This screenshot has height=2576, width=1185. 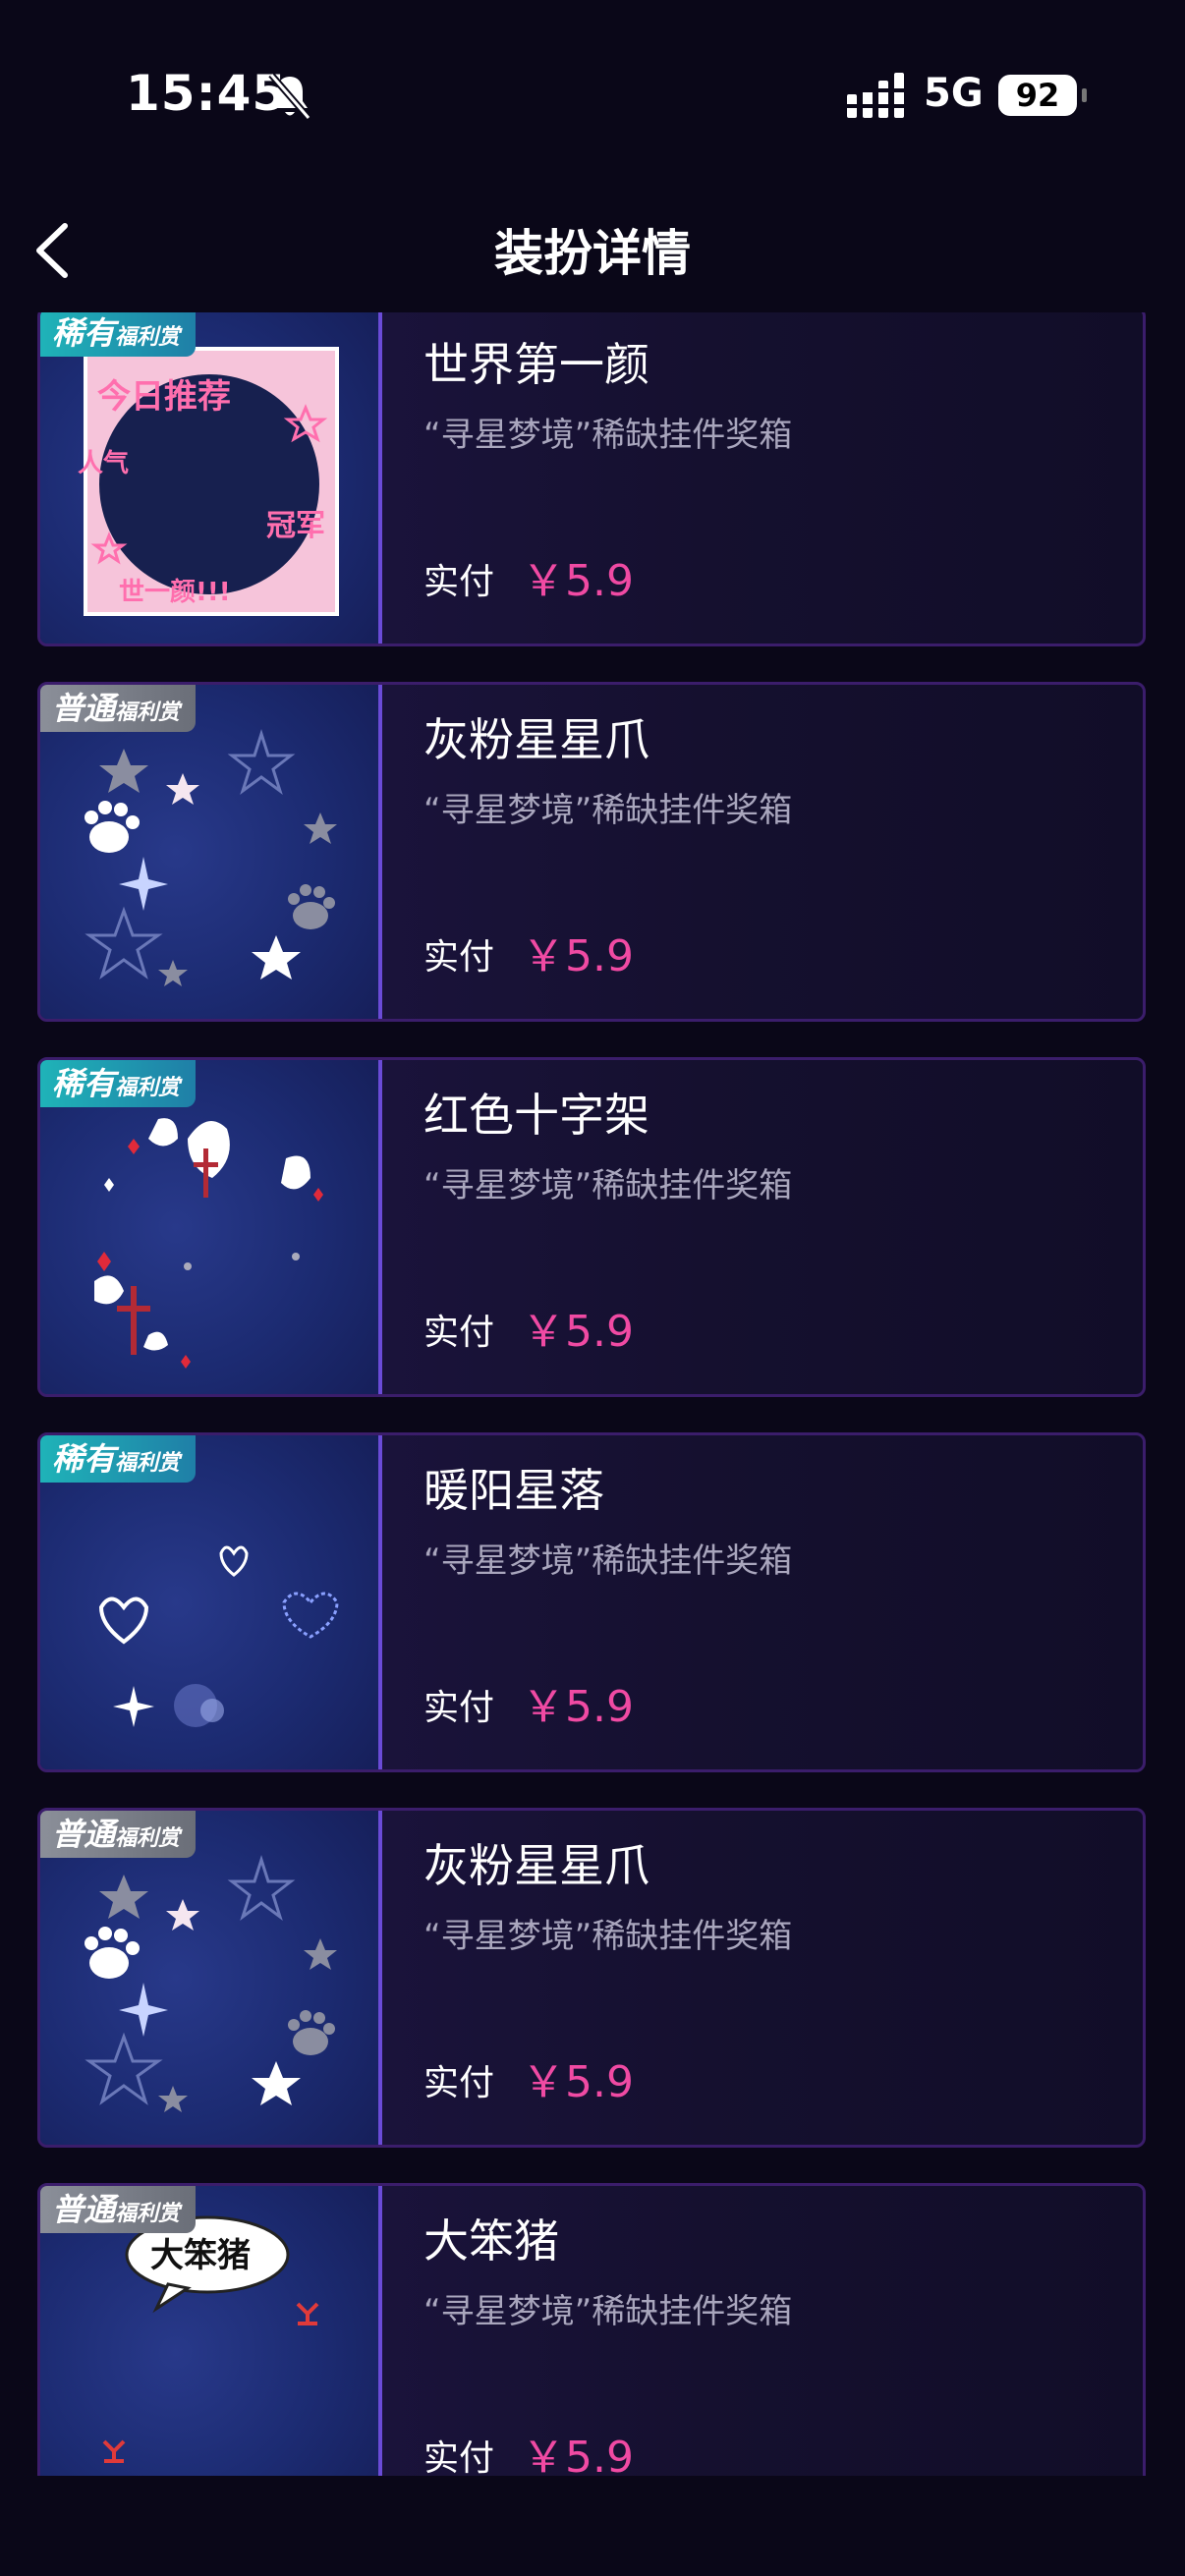 I want to click on frame-text-2: 人气, so click(x=104, y=463).